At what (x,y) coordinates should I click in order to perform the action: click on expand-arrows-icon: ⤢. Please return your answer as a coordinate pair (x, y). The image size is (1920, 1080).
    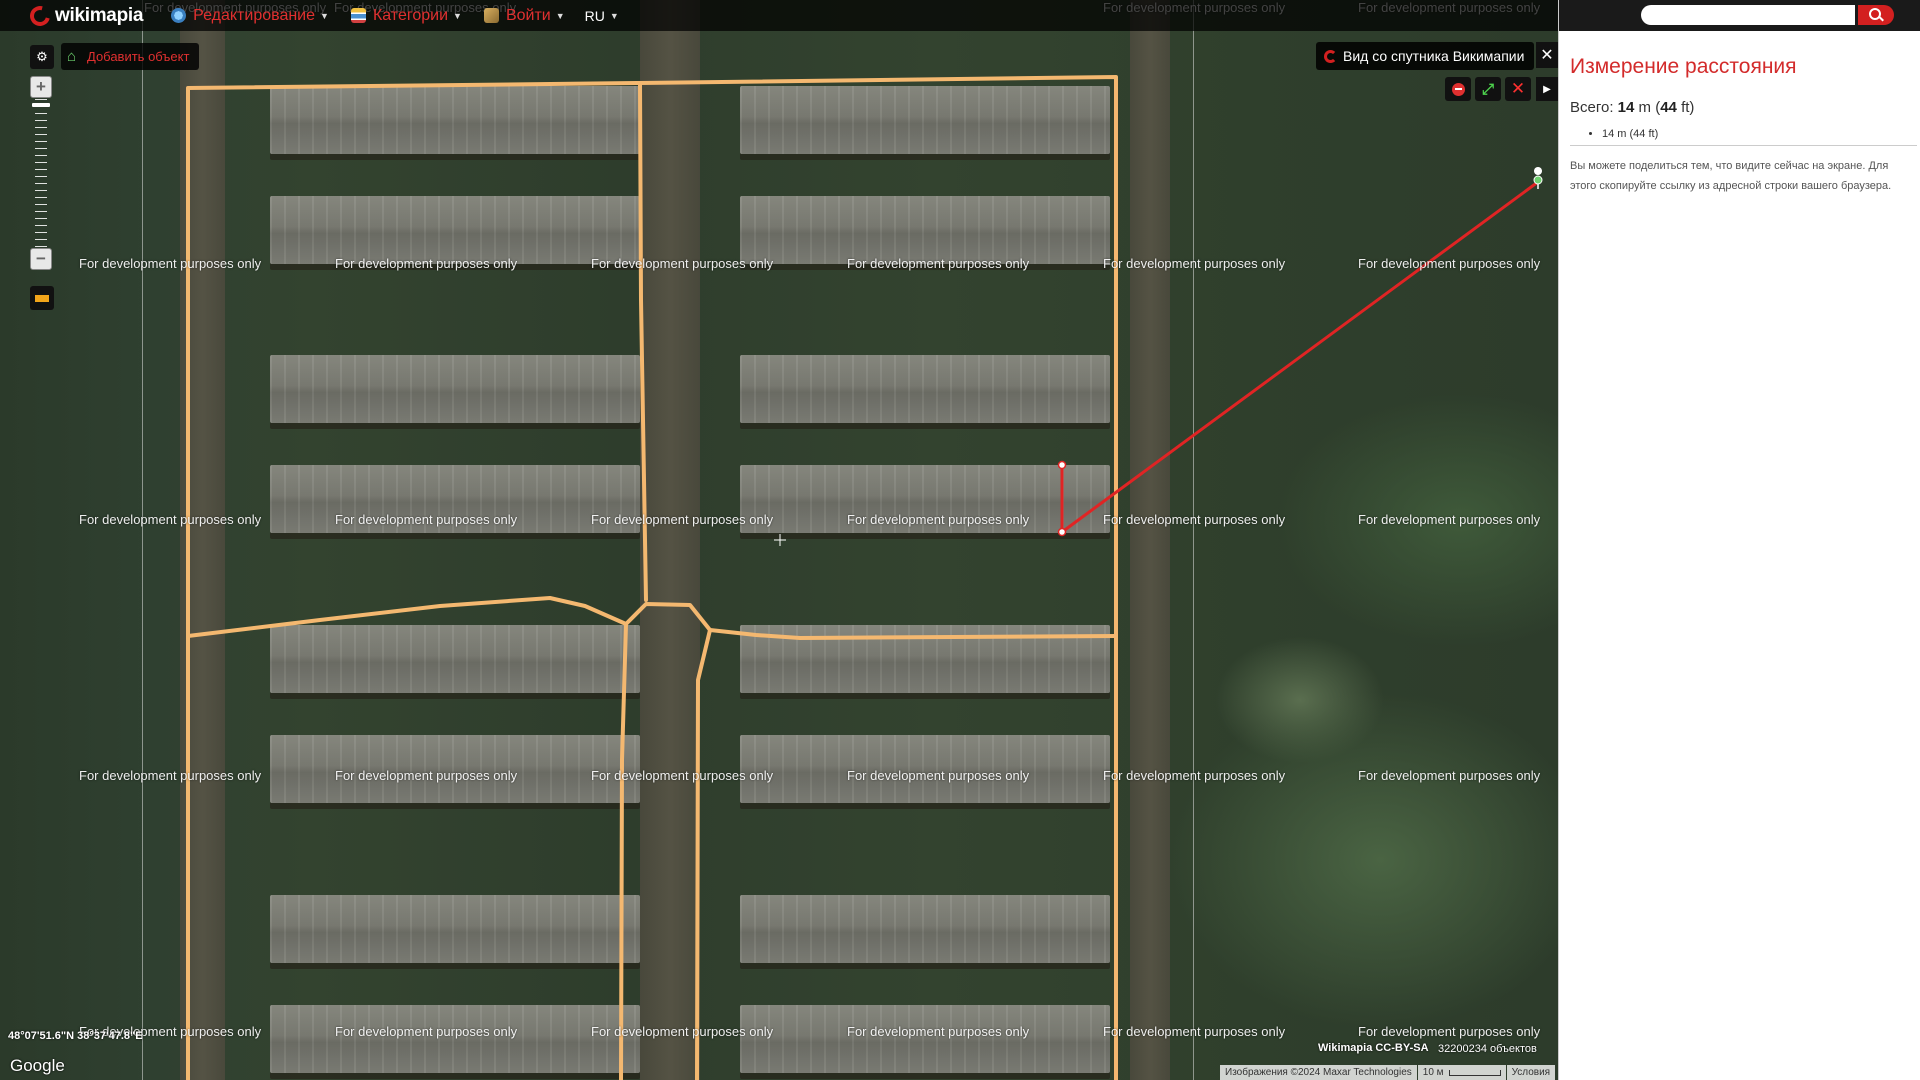
    Looking at the image, I should click on (1487, 89).